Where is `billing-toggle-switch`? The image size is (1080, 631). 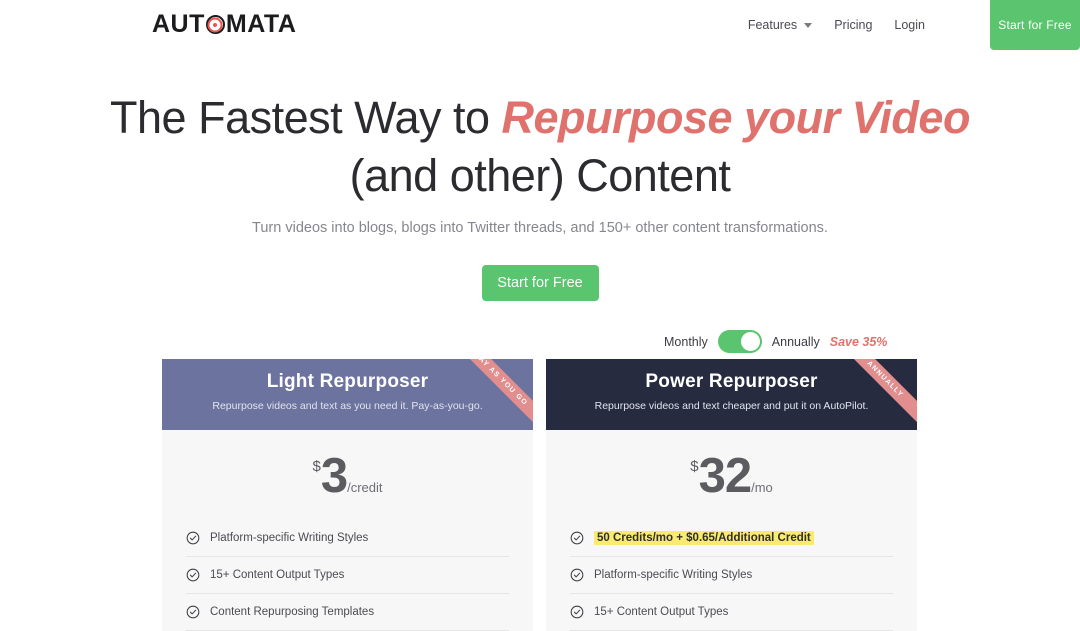 billing-toggle-switch is located at coordinates (739, 341).